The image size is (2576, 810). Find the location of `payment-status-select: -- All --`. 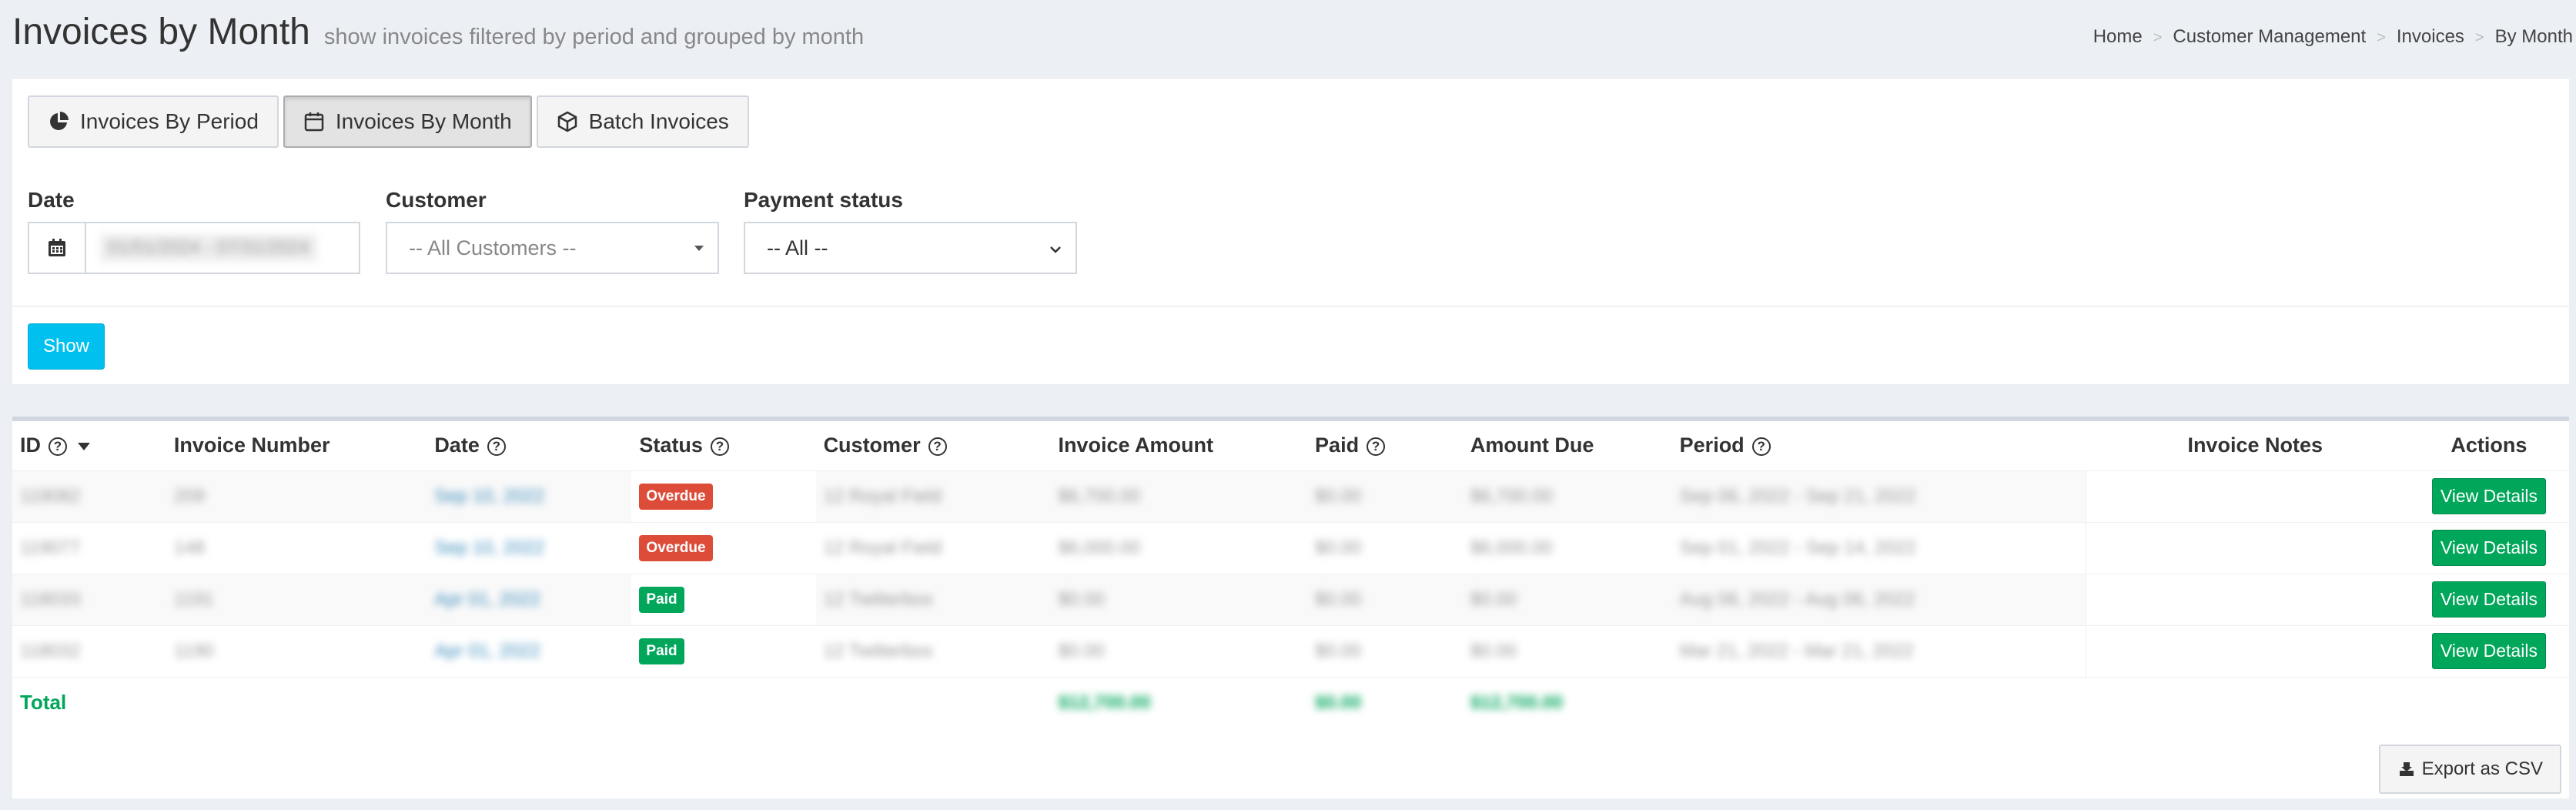

payment-status-select: -- All -- is located at coordinates (911, 248).